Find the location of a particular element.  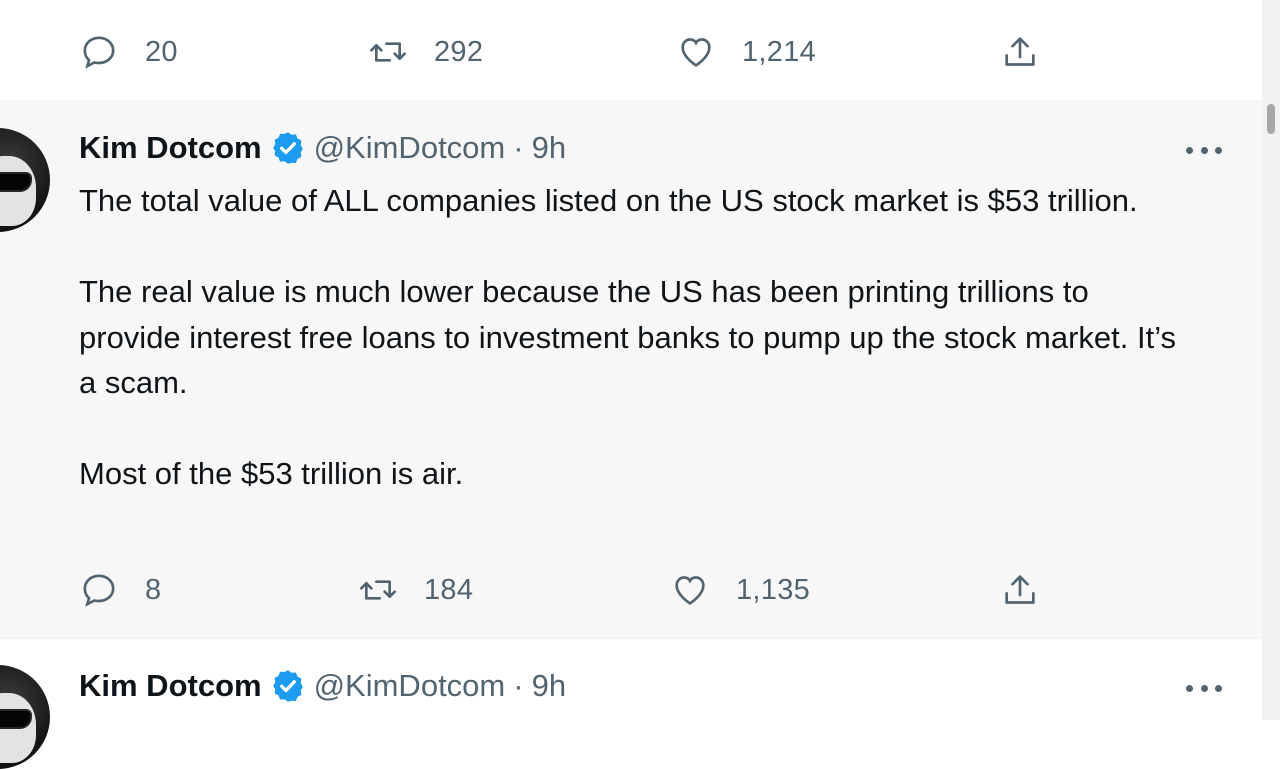

reply-button: 8 is located at coordinates (120, 590).